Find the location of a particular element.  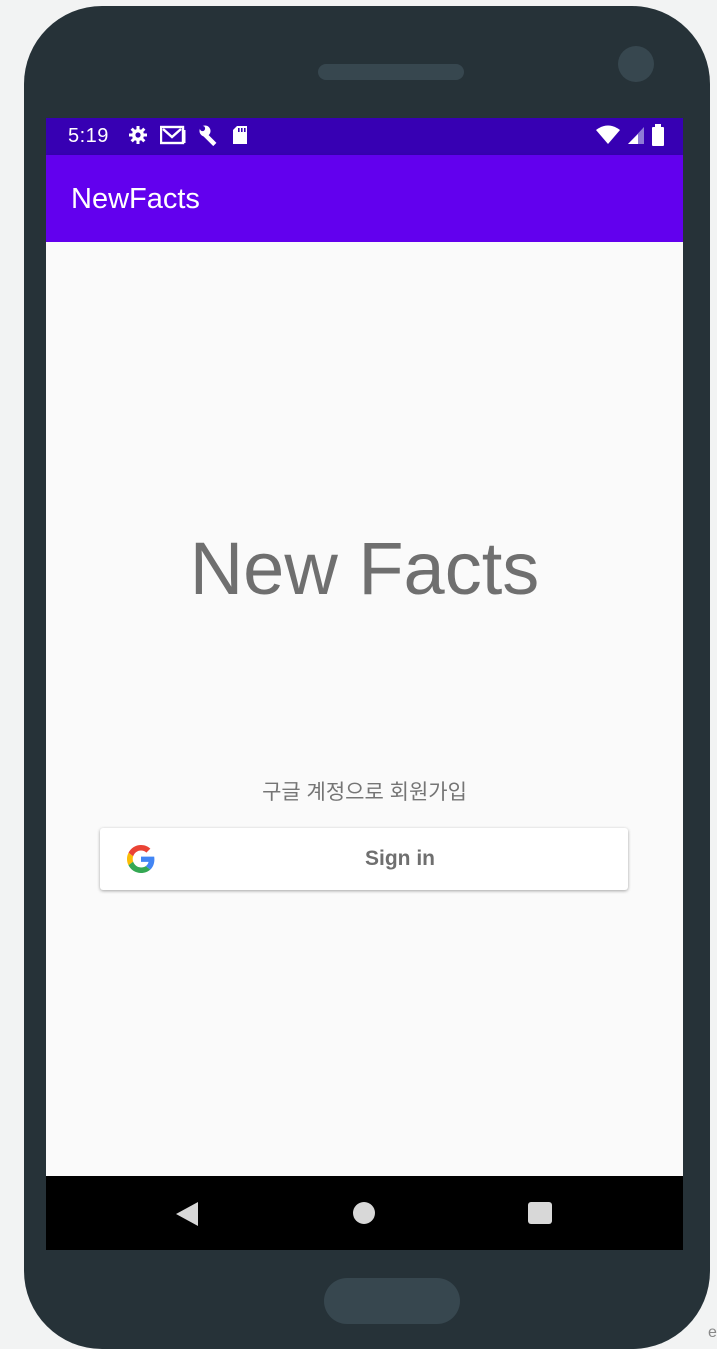

sd-card-icon is located at coordinates (240, 135).